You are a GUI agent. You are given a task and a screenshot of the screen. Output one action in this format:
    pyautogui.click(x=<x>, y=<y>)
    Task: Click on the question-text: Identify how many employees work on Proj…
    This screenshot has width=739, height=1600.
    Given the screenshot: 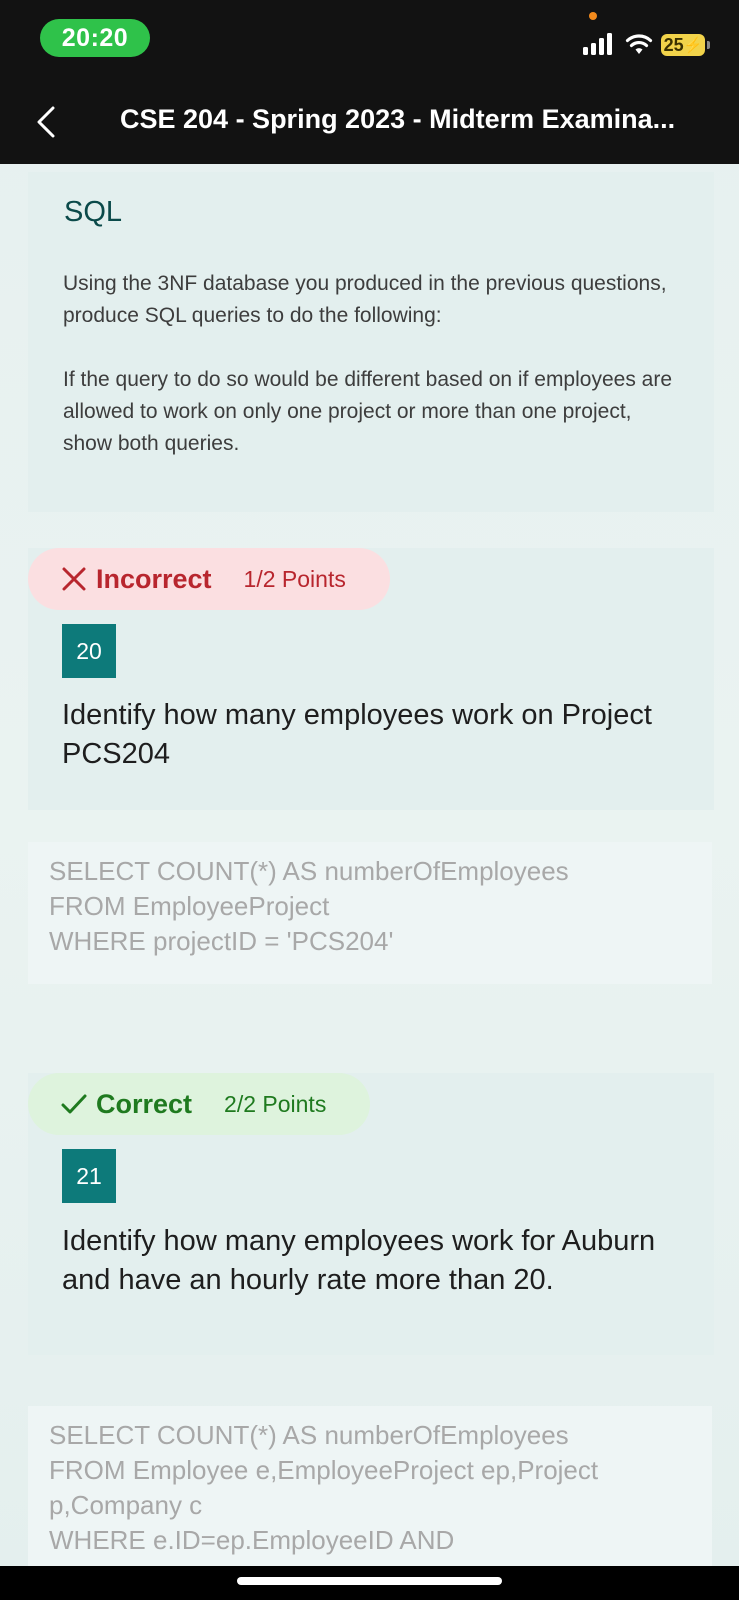 What is the action you would take?
    pyautogui.click(x=357, y=734)
    